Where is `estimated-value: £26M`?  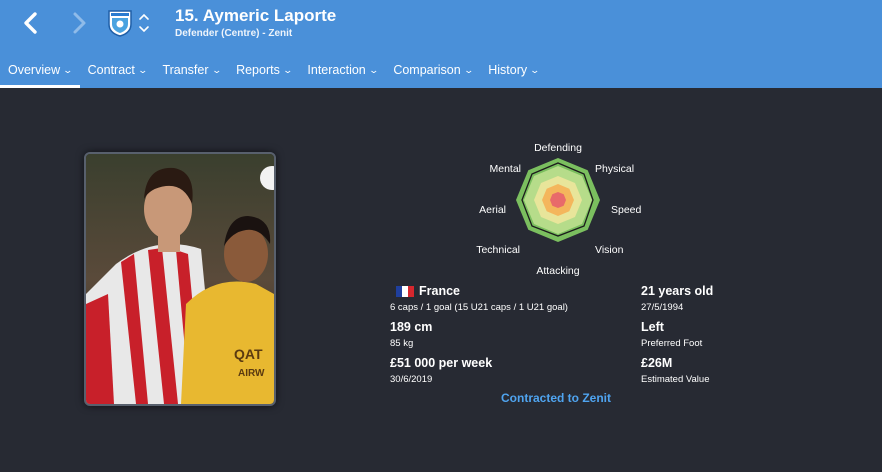 estimated-value: £26M is located at coordinates (657, 363).